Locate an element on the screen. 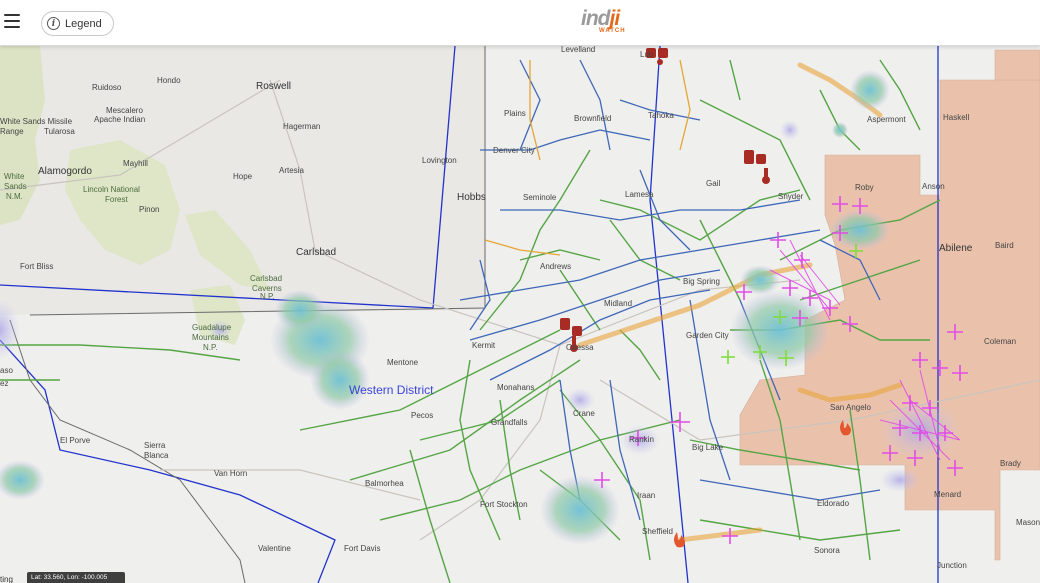 This screenshot has height=583, width=1040. svg-text: Sonora is located at coordinates (827, 550).